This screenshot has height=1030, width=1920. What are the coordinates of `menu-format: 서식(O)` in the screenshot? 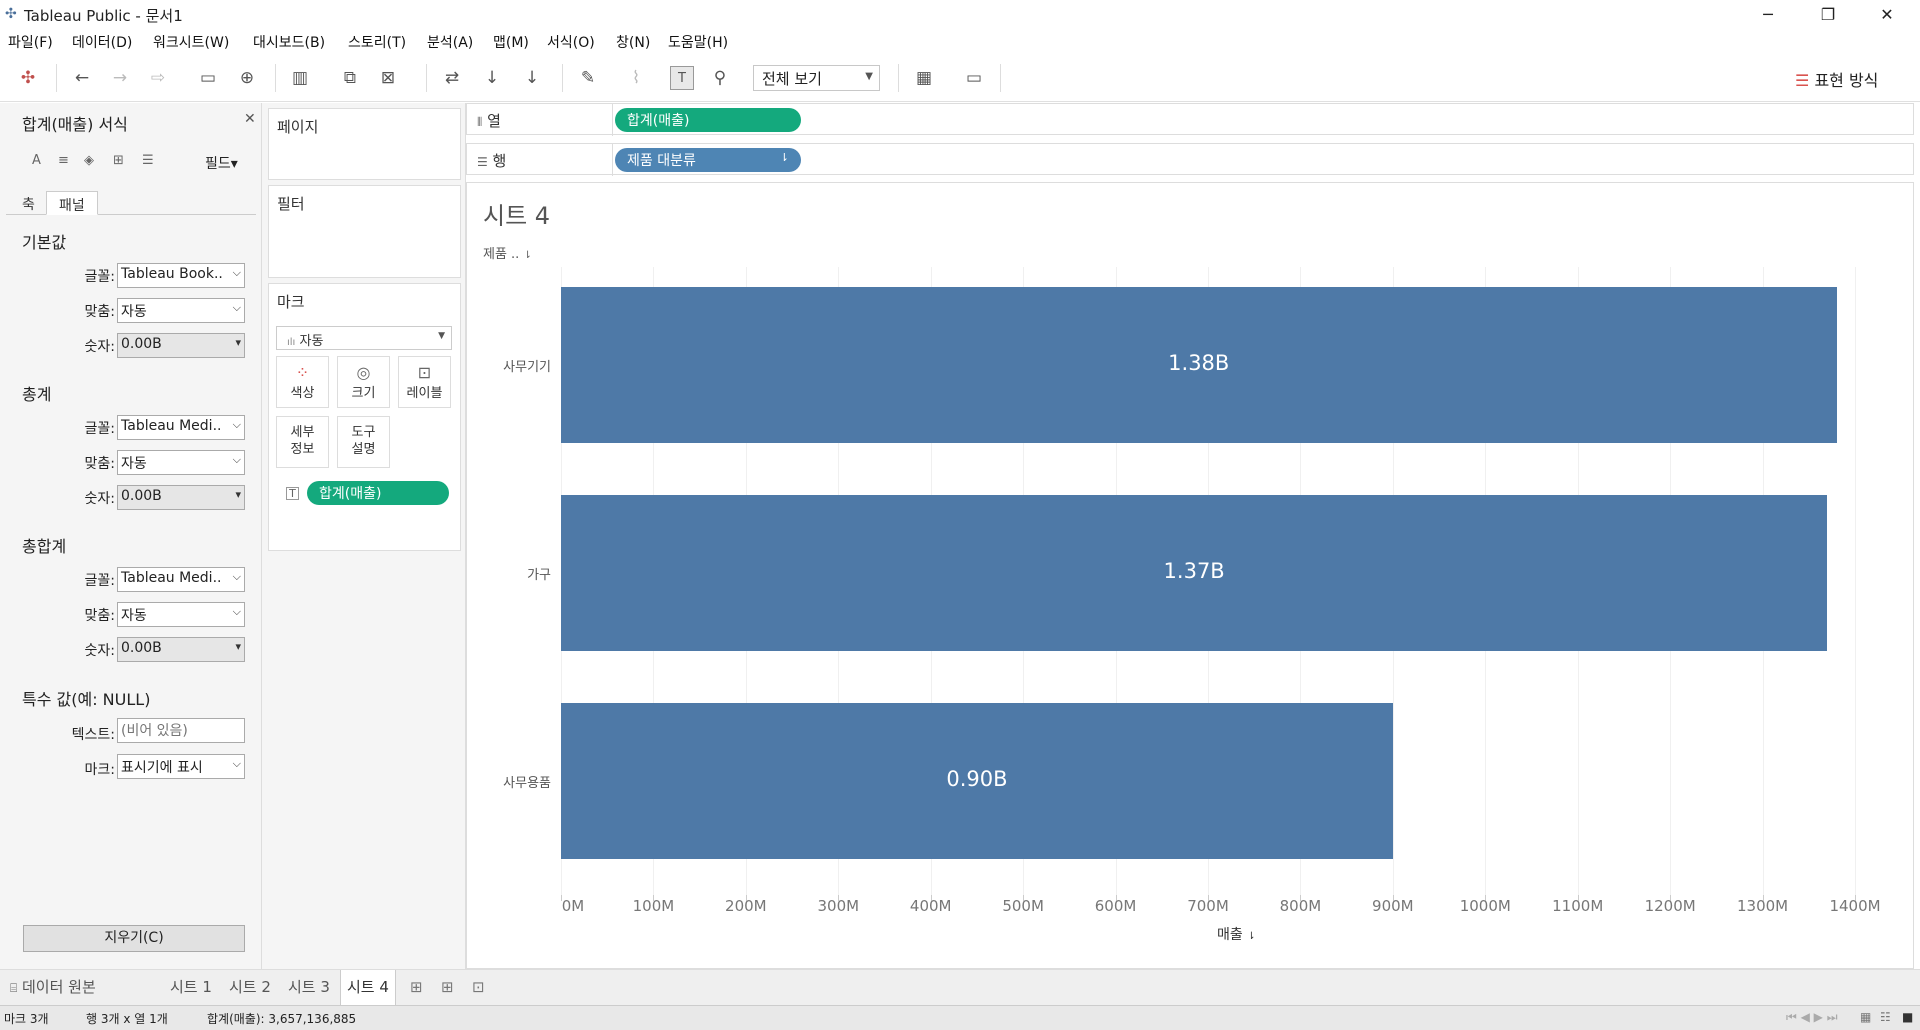 It's located at (571, 42).